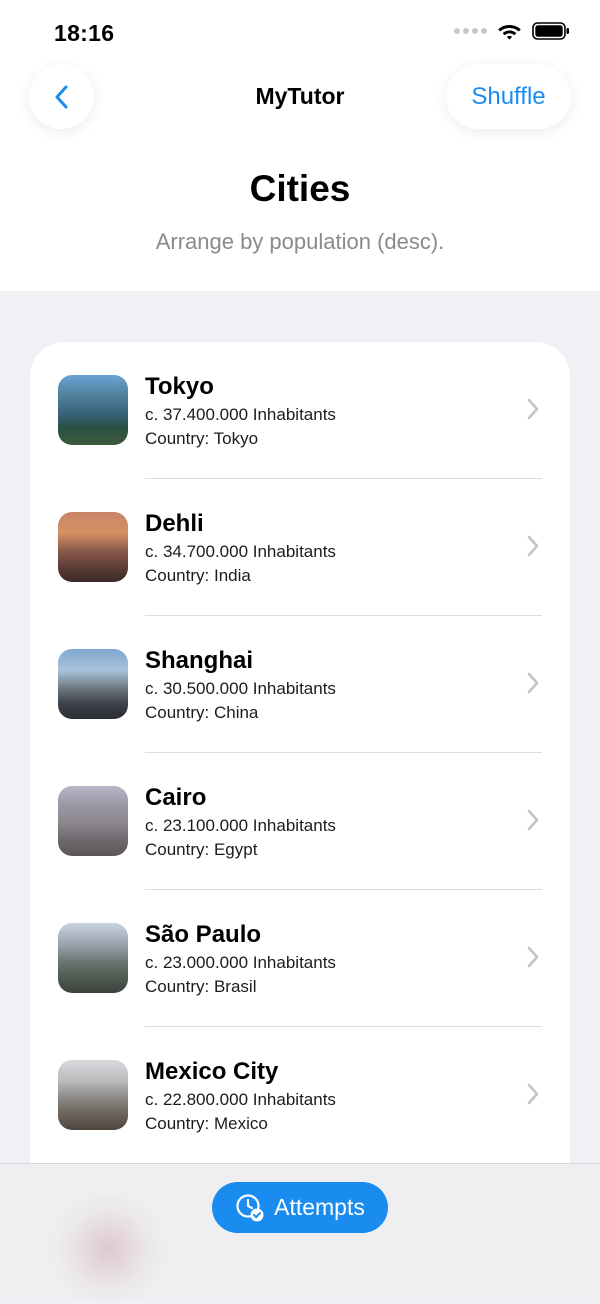  Describe the element at coordinates (176, 797) in the screenshot. I see `city-name: Cairo` at that location.